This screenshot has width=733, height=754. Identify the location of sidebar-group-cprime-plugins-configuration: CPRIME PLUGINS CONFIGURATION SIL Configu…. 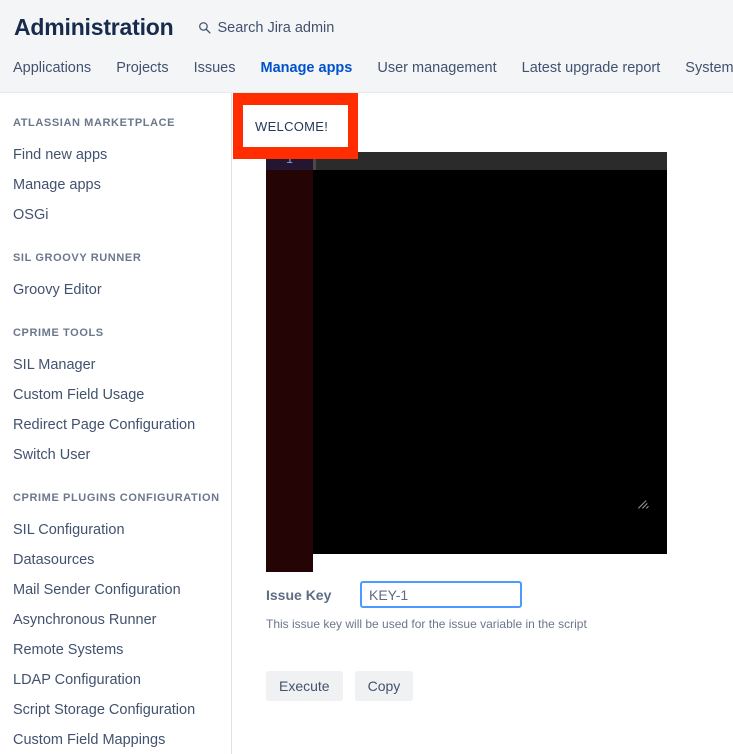
(115, 623).